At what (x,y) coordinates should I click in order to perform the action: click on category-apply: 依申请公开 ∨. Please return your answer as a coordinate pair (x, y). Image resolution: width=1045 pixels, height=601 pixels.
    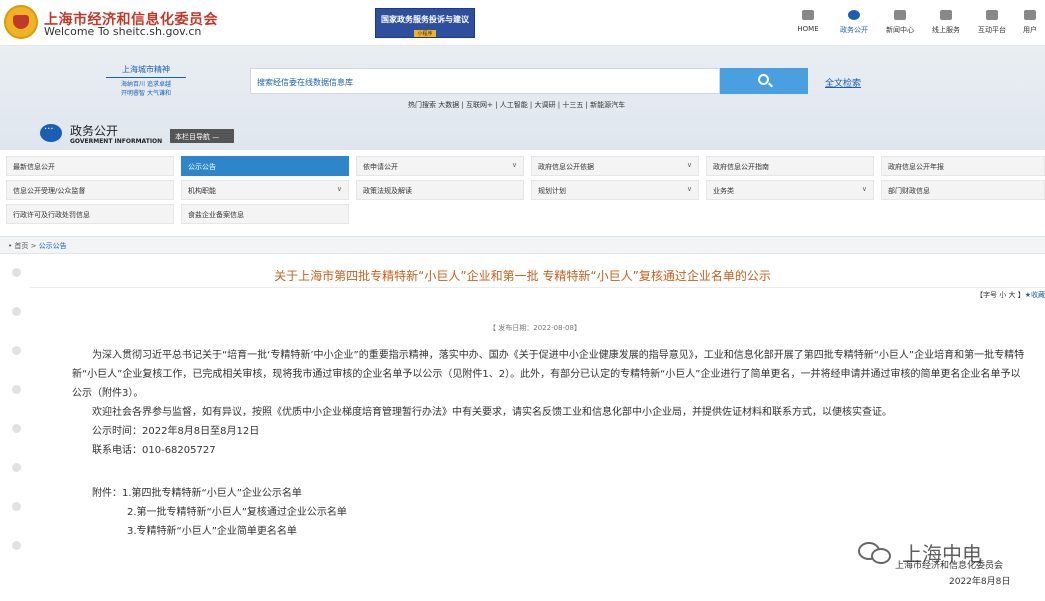
    Looking at the image, I should click on (440, 166).